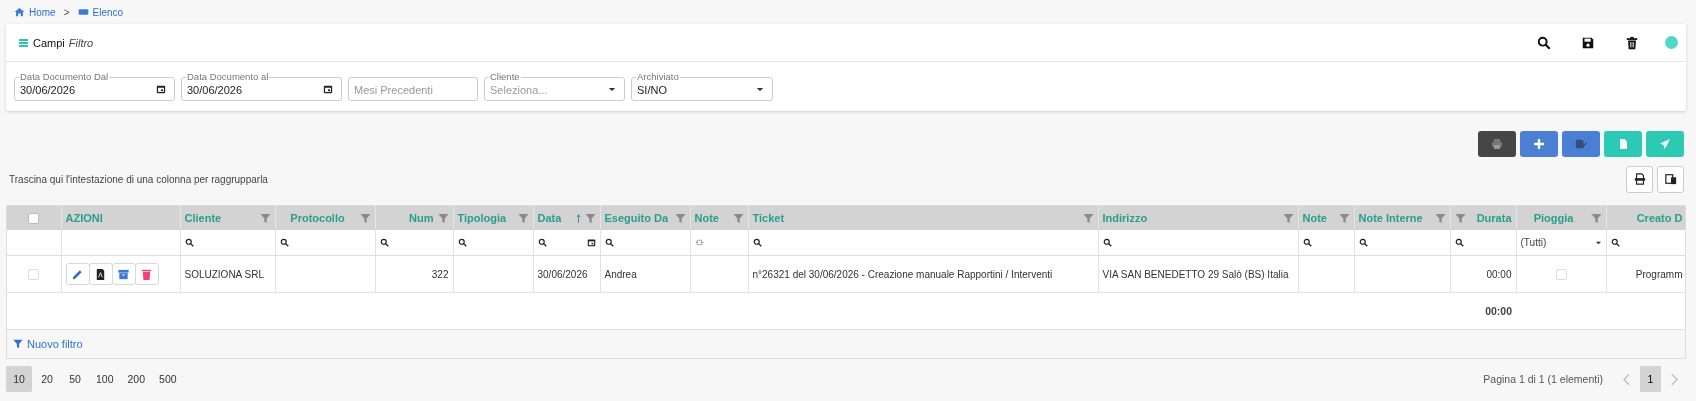  What do you see at coordinates (1195, 274) in the screenshot?
I see `table-cell: VIA SAN BENEDETTO 29 Salò (BS) Italia` at bounding box center [1195, 274].